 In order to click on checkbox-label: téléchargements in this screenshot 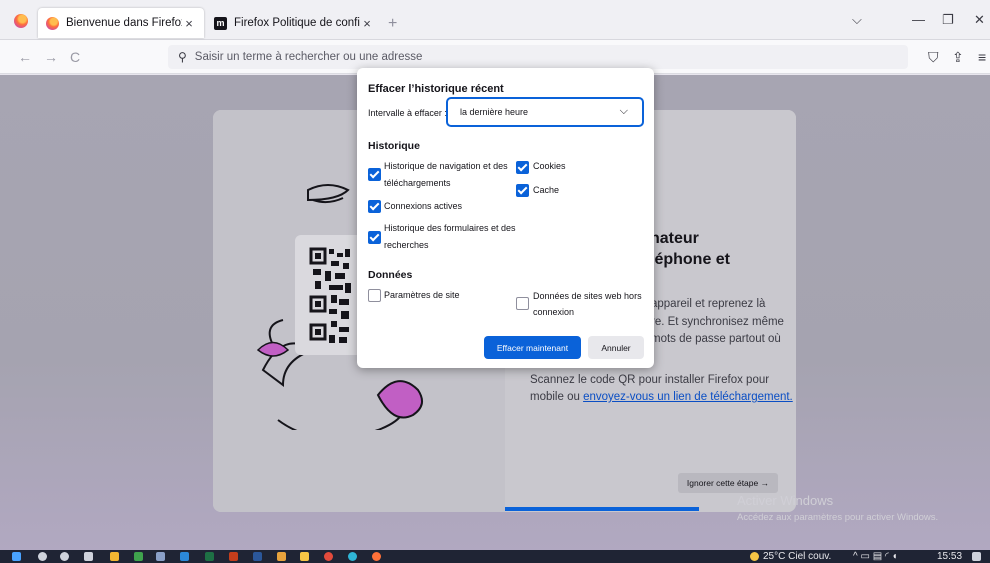, I will do `click(417, 183)`.